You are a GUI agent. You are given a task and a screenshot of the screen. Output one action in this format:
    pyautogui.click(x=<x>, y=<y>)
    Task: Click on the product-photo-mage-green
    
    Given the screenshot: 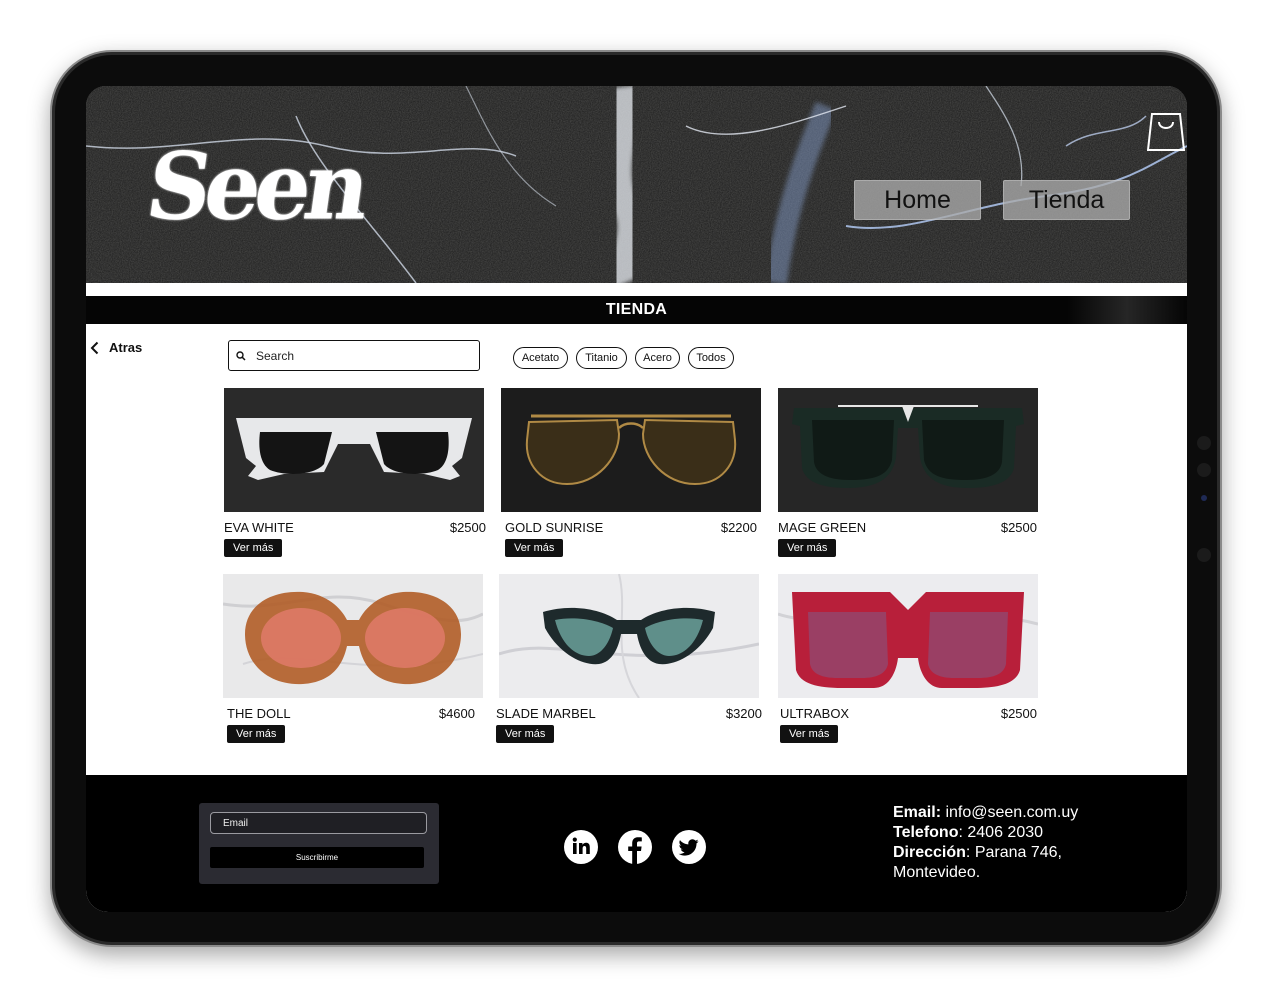 What is the action you would take?
    pyautogui.click(x=908, y=450)
    